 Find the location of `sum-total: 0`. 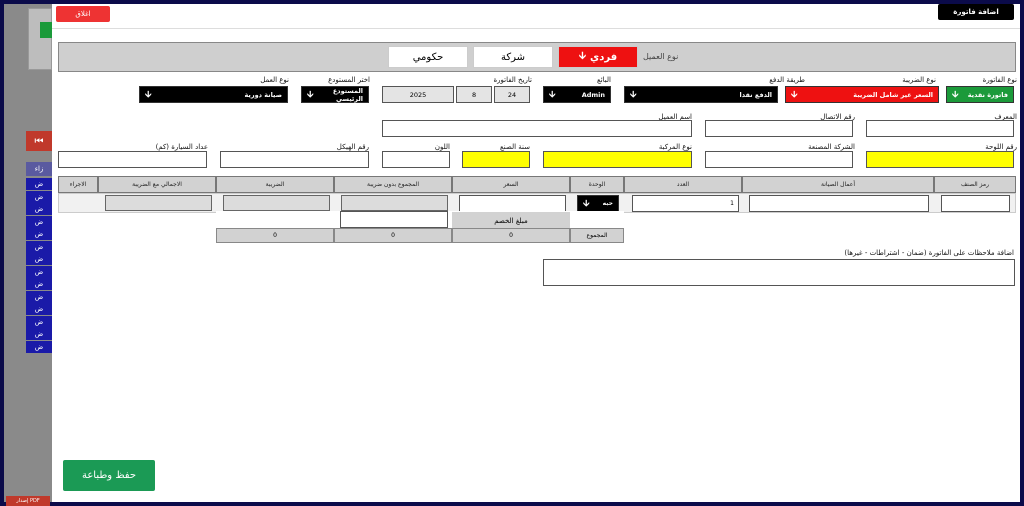

sum-total: 0 is located at coordinates (275, 235).